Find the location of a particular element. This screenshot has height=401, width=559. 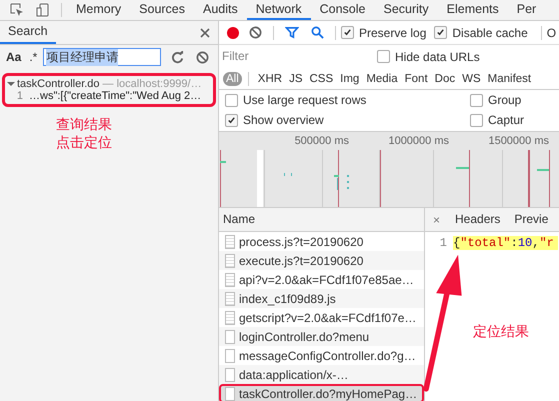

toolbar-label: O is located at coordinates (551, 33).